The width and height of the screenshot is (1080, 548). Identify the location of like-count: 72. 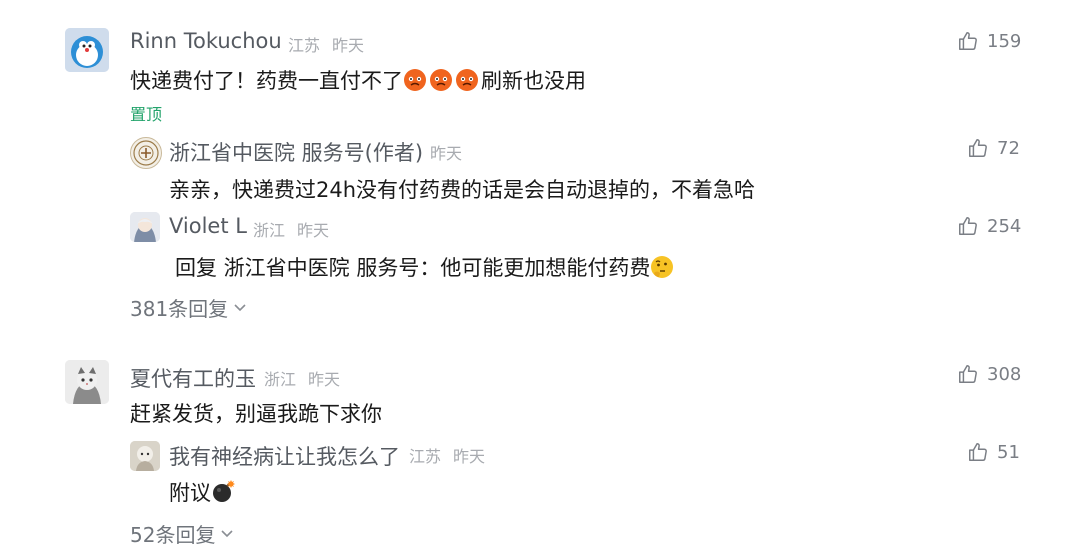
(1008, 148).